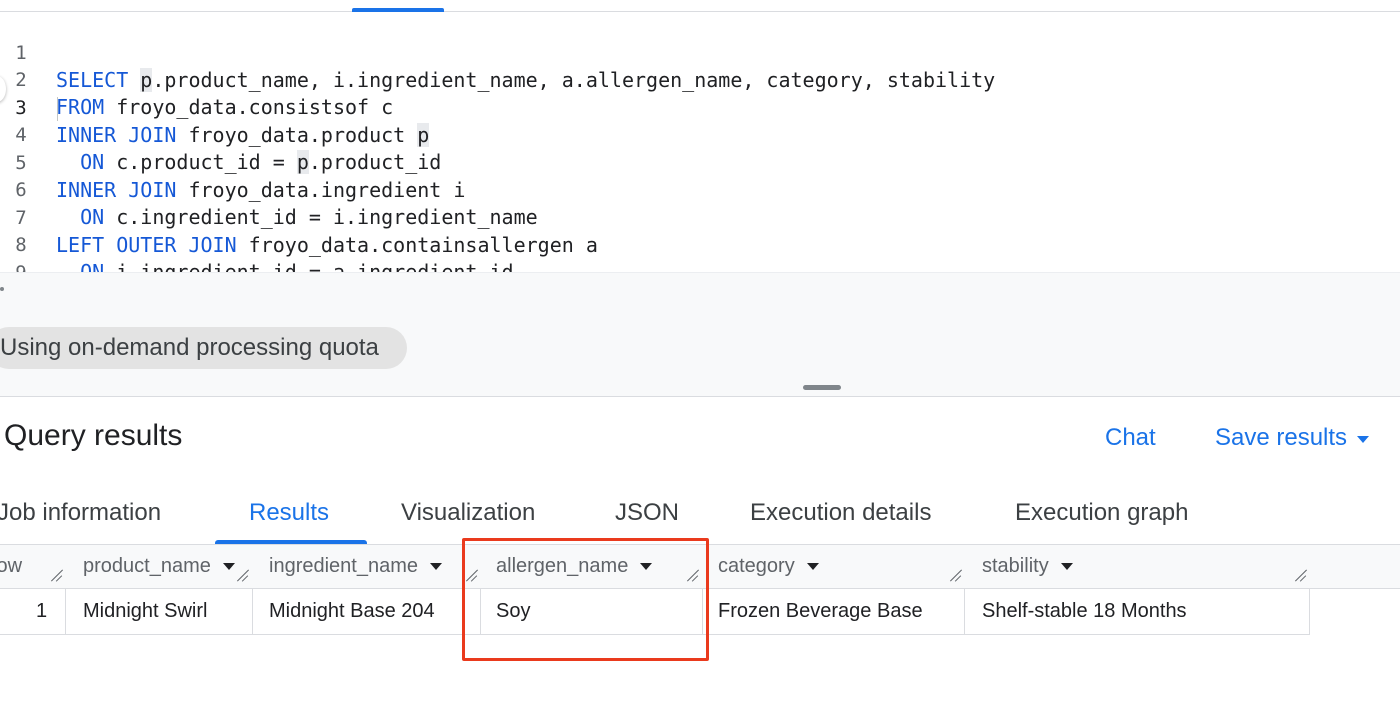 The height and width of the screenshot is (710, 1400). I want to click on code-line: 6 ON c.ingredient_id = i.ingredient_name, so click(268, 189).